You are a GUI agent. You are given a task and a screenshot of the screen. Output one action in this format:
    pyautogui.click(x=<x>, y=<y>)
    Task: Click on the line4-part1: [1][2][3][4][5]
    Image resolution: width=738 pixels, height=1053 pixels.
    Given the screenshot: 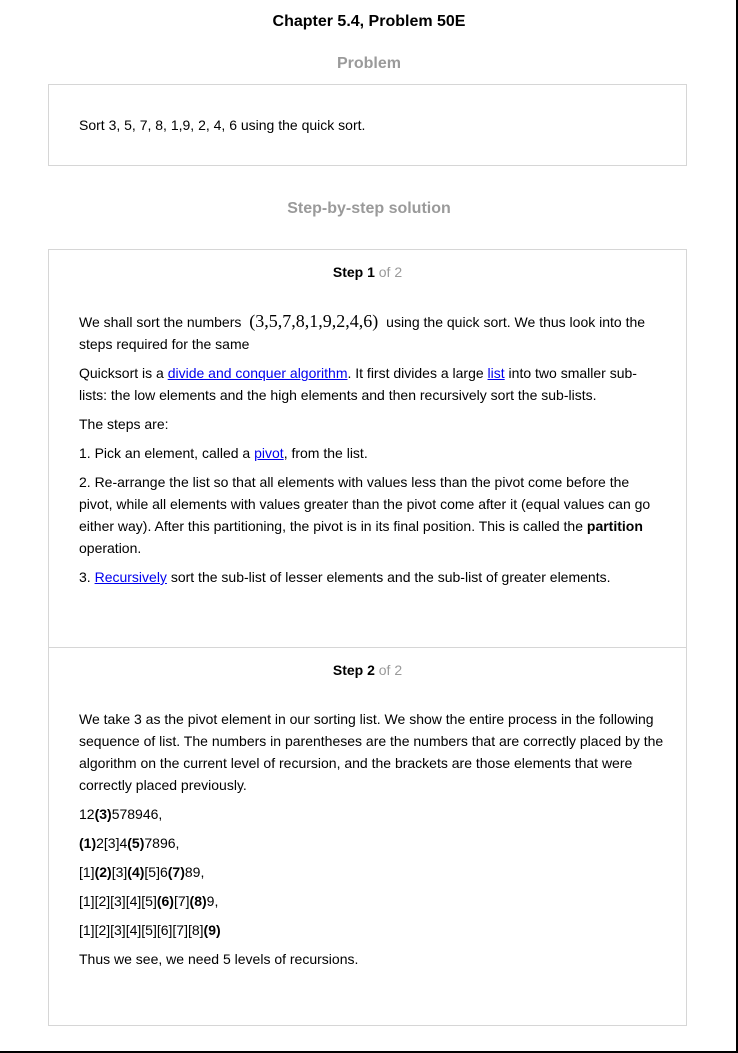 What is the action you would take?
    pyautogui.click(x=118, y=901)
    